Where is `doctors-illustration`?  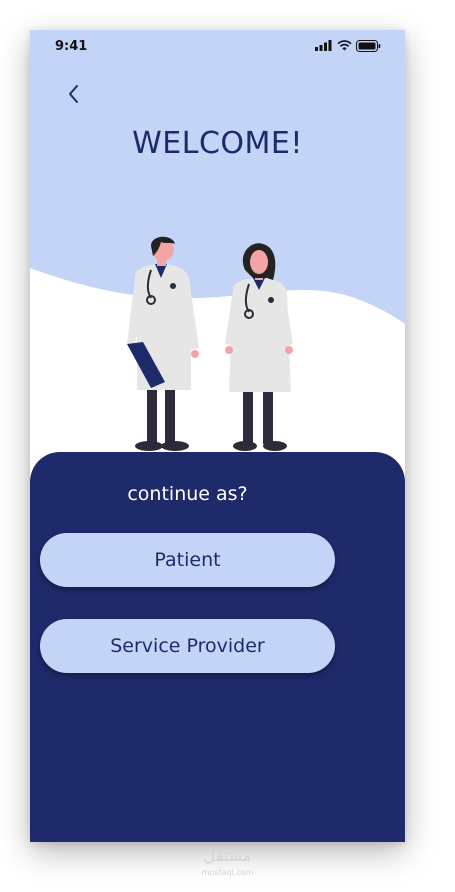 doctors-illustration is located at coordinates (210, 343).